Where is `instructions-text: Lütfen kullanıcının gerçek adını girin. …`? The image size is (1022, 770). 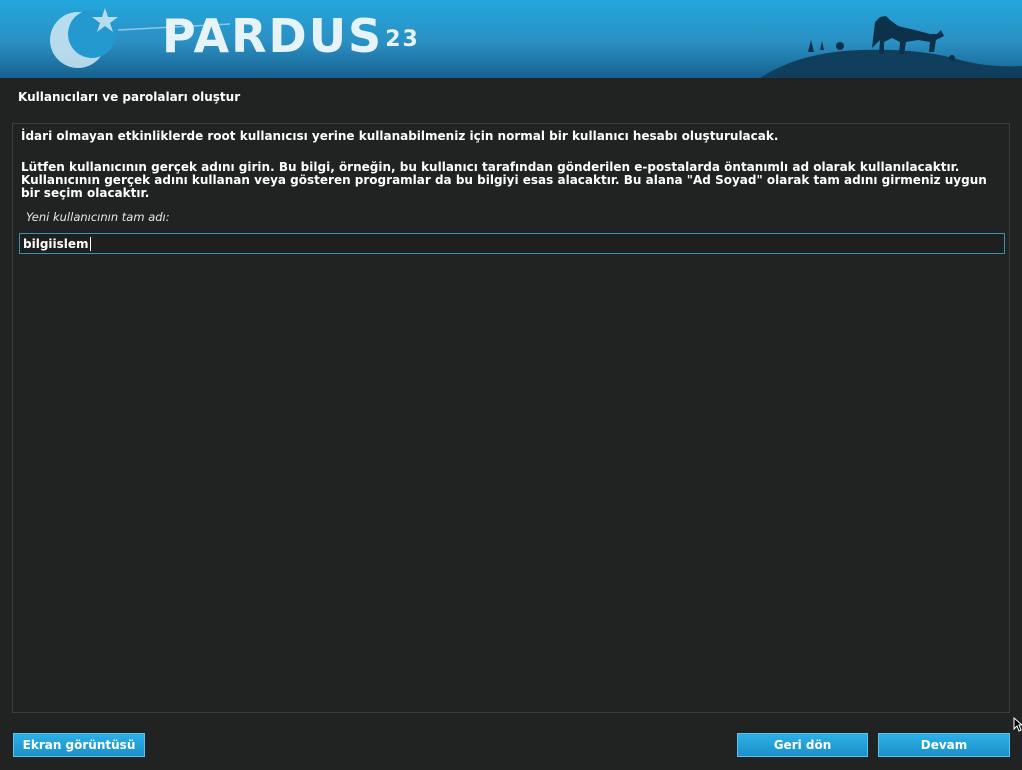
instructions-text: Lütfen kullanıcının gerçek adını girin. … is located at coordinates (504, 180).